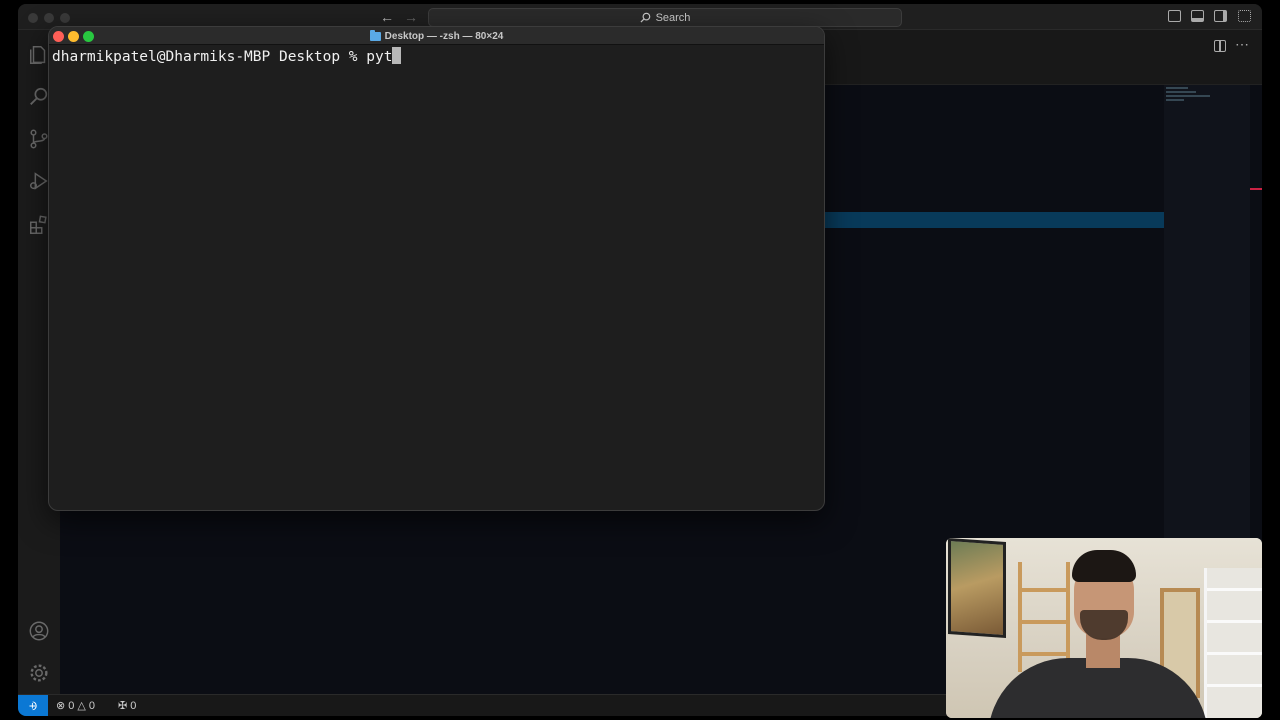 This screenshot has height=720, width=1280. Describe the element at coordinates (999, 220) in the screenshot. I see `current-line-highlight` at that location.